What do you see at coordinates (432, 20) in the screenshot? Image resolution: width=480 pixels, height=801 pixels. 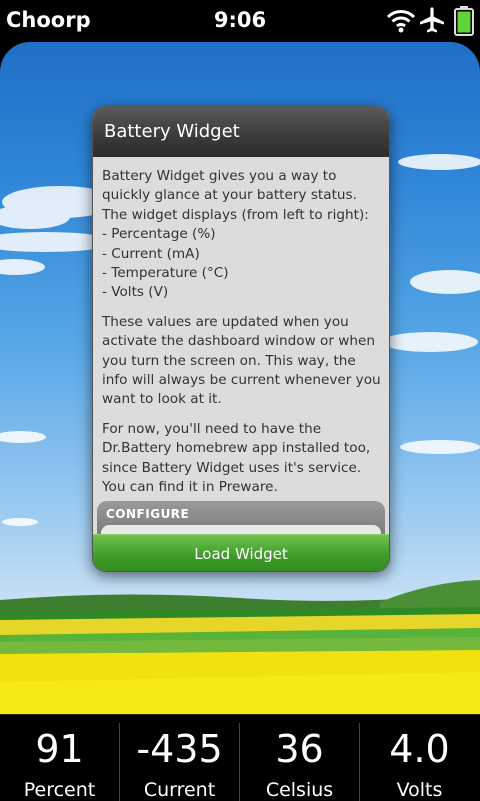 I see `airplane-icon` at bounding box center [432, 20].